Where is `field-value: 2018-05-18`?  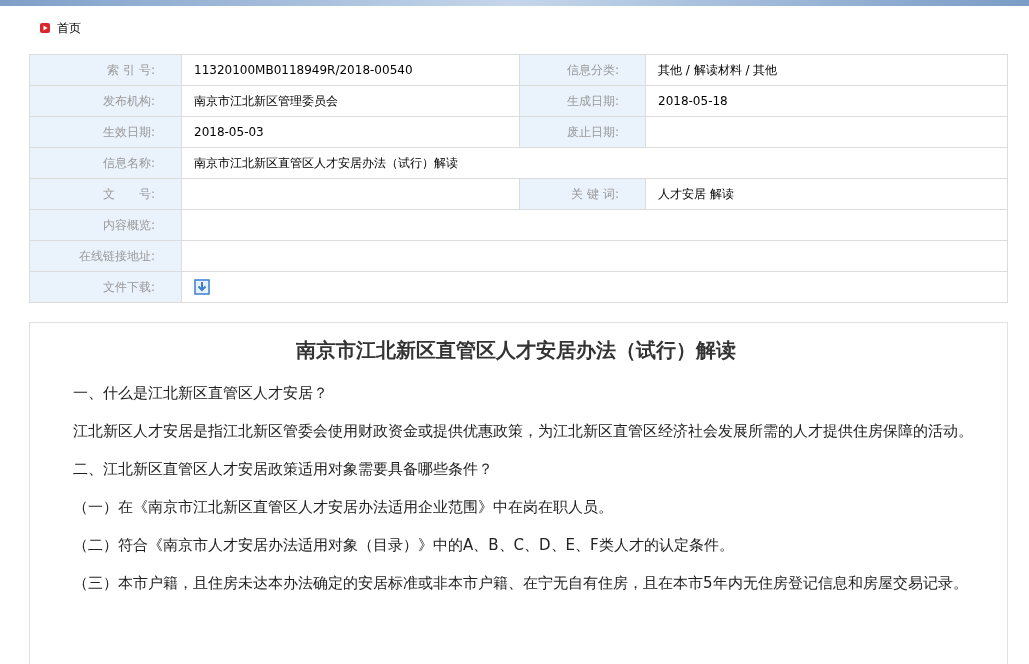 field-value: 2018-05-18 is located at coordinates (693, 101).